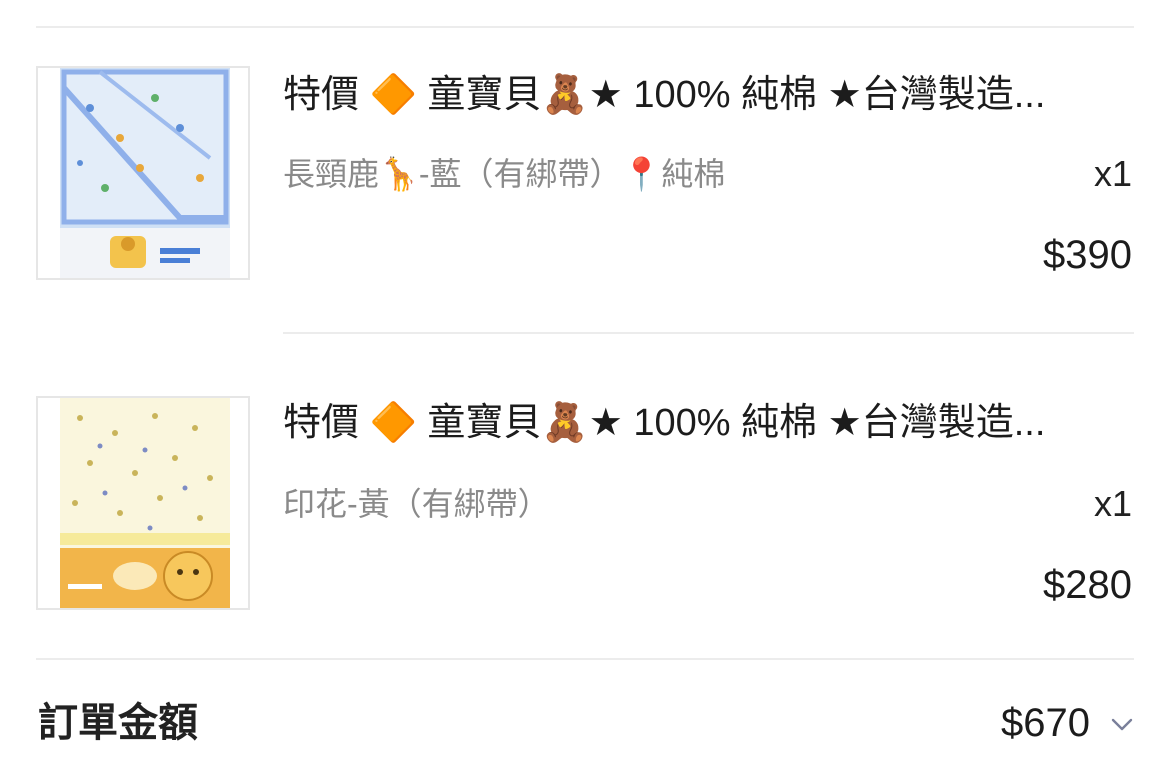 This screenshot has height=777, width=1170. I want to click on yellow-bear-blanket-image, so click(145, 503).